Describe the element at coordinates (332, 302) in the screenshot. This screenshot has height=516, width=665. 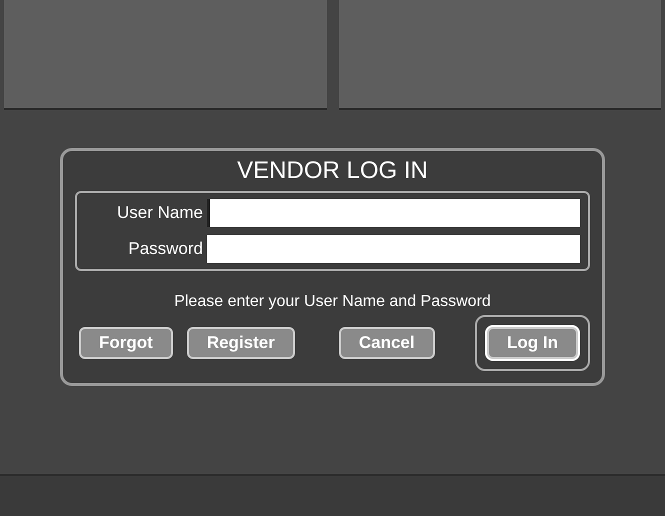
I see `instruction-text: Please enter your User Name and Password` at that location.